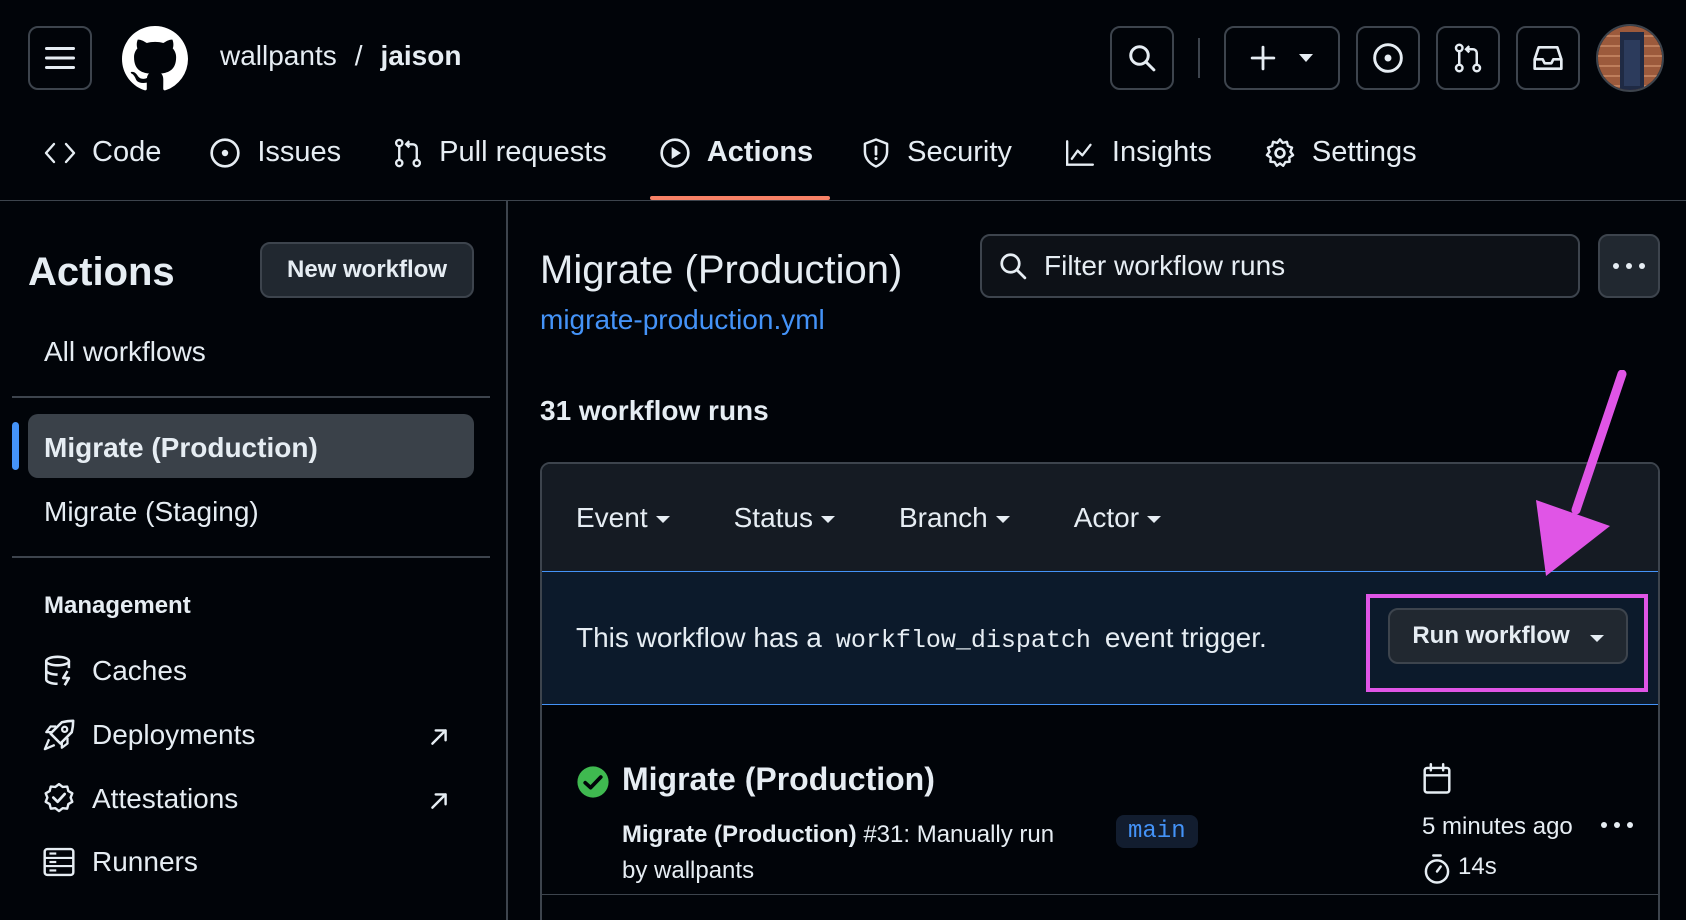 The width and height of the screenshot is (1686, 920). I want to click on tab-insights-label: Insights, so click(1161, 152).